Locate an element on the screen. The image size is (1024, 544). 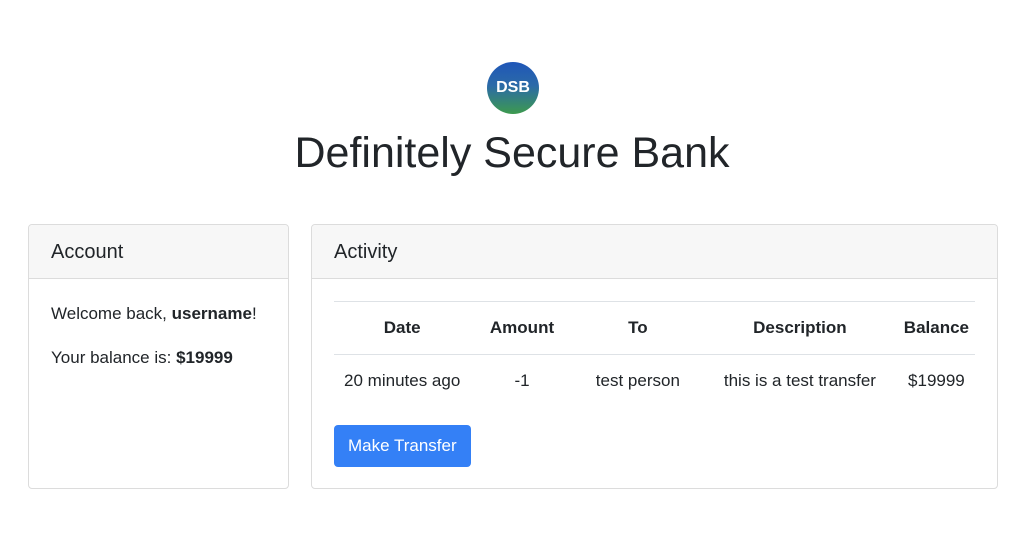
welcome-suffix: ! is located at coordinates (254, 313).